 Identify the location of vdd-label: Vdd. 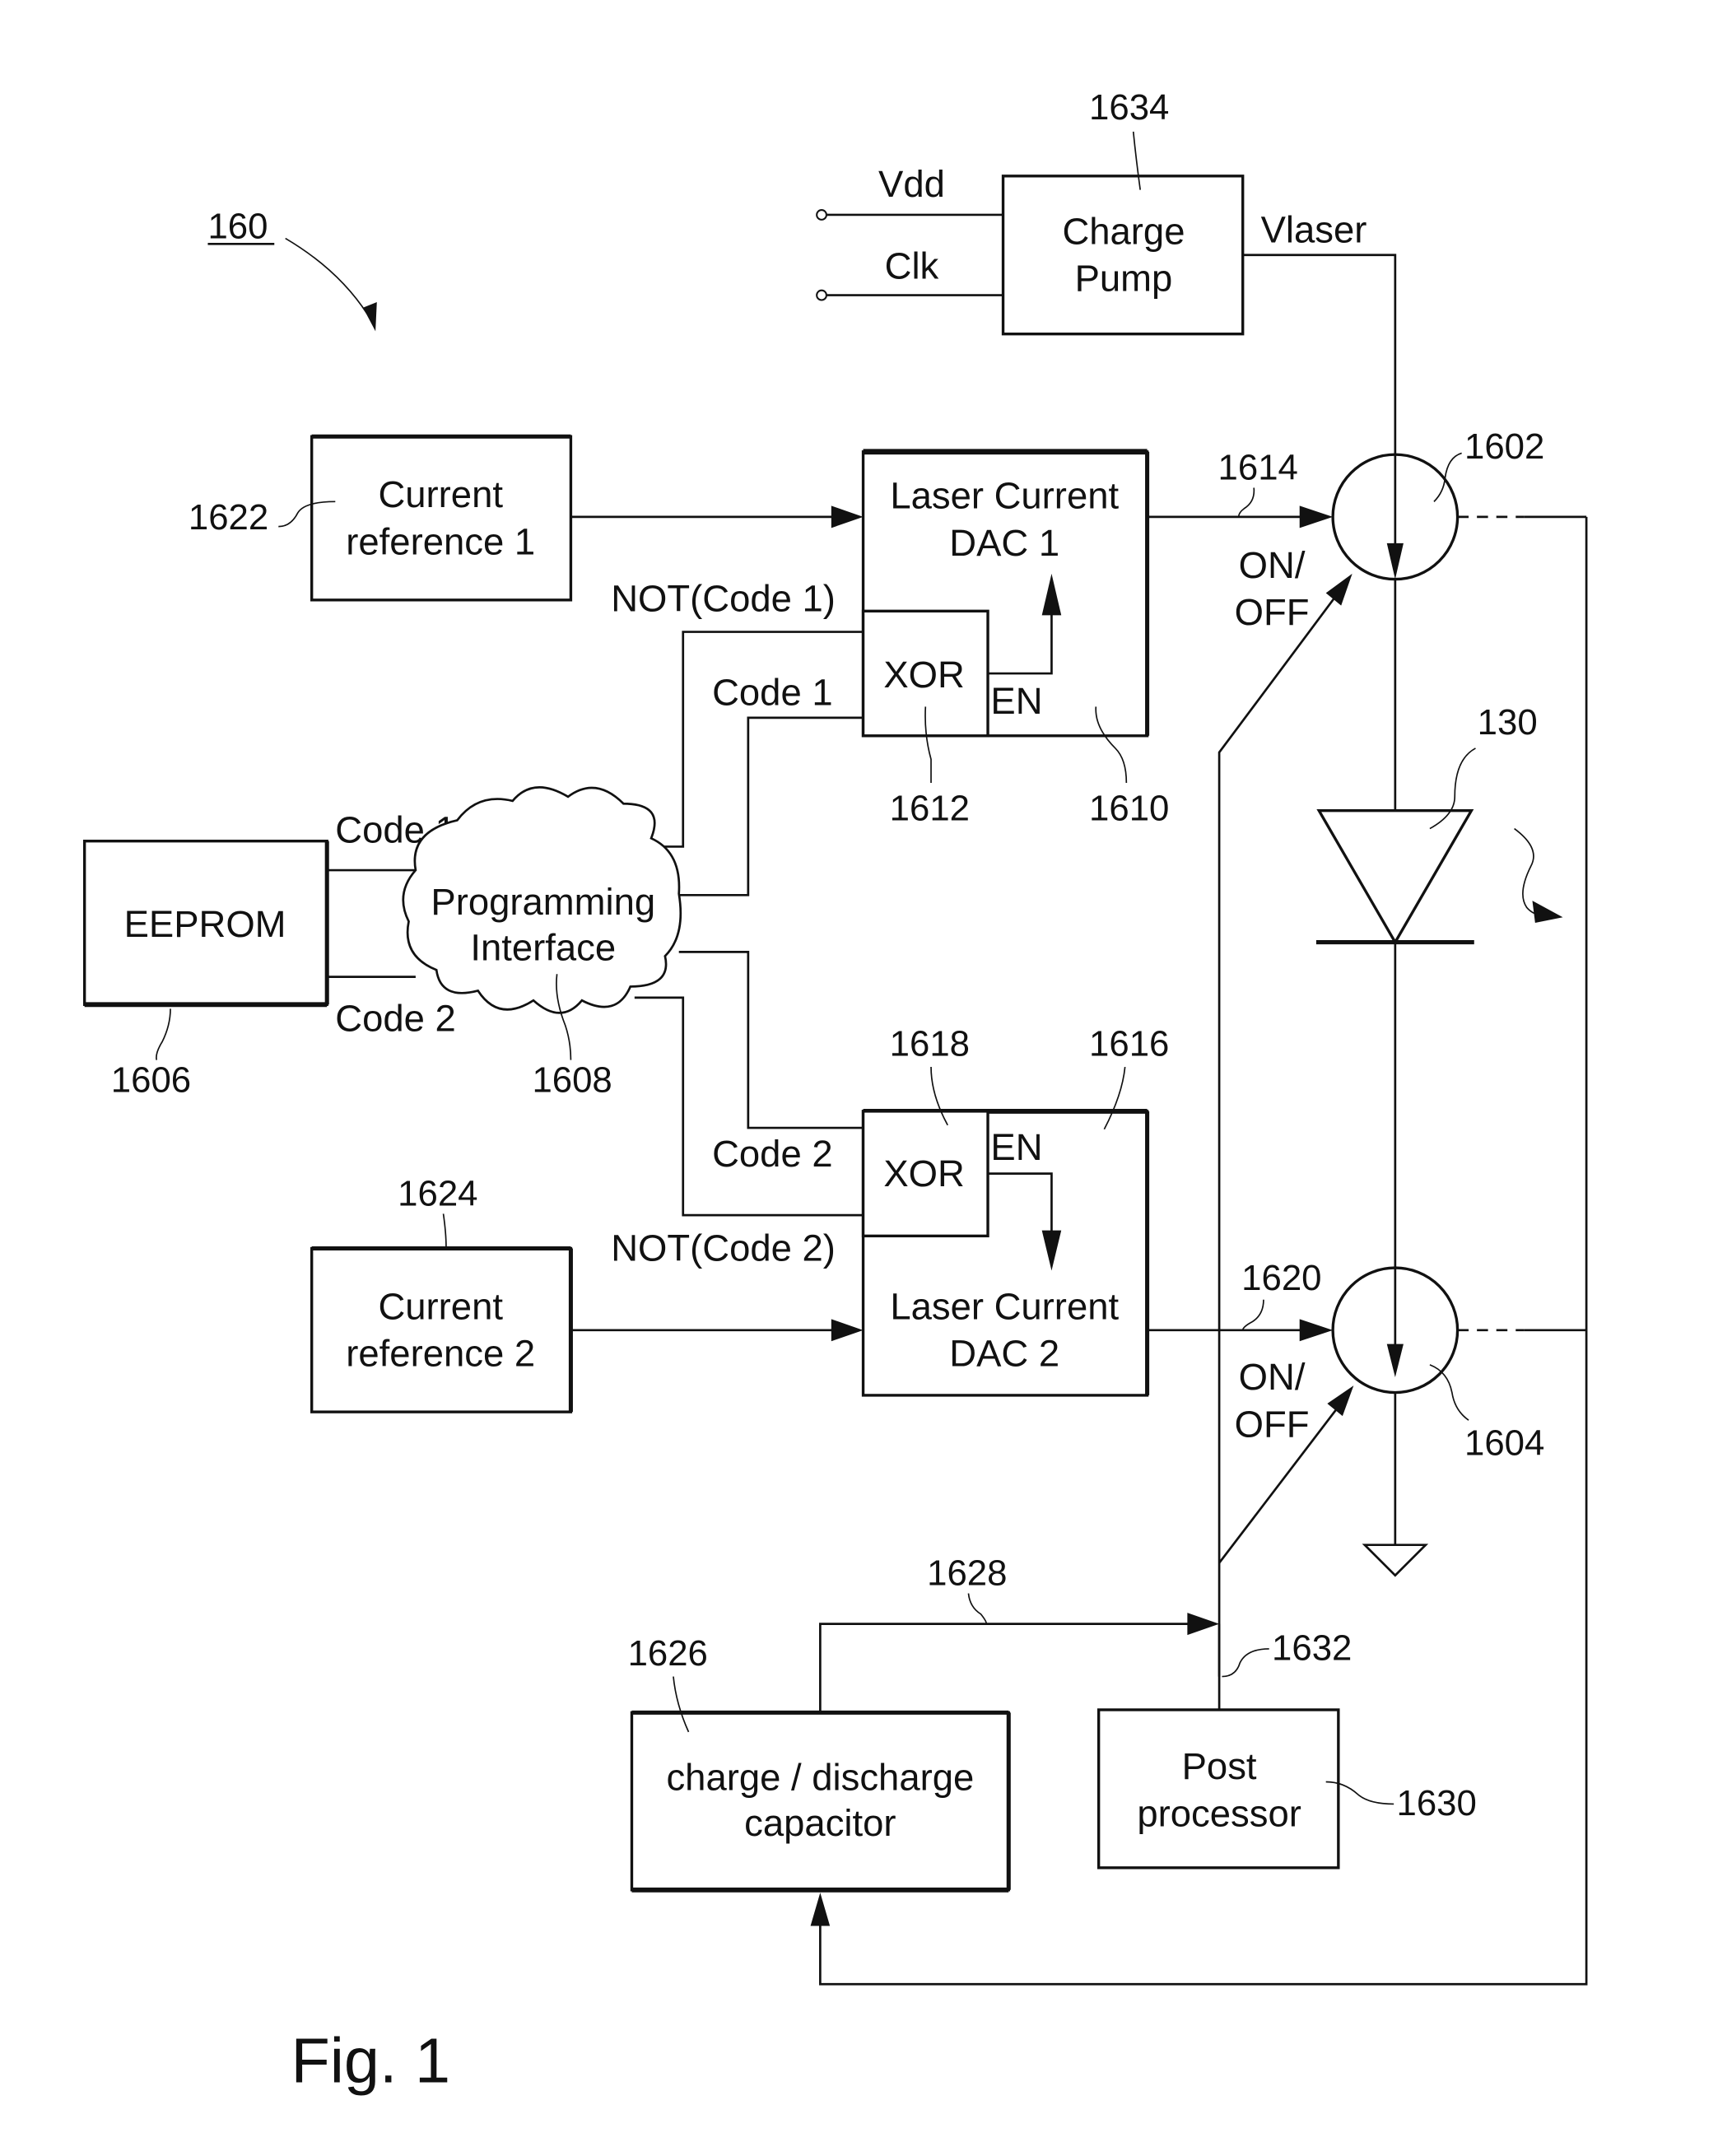
(911, 184).